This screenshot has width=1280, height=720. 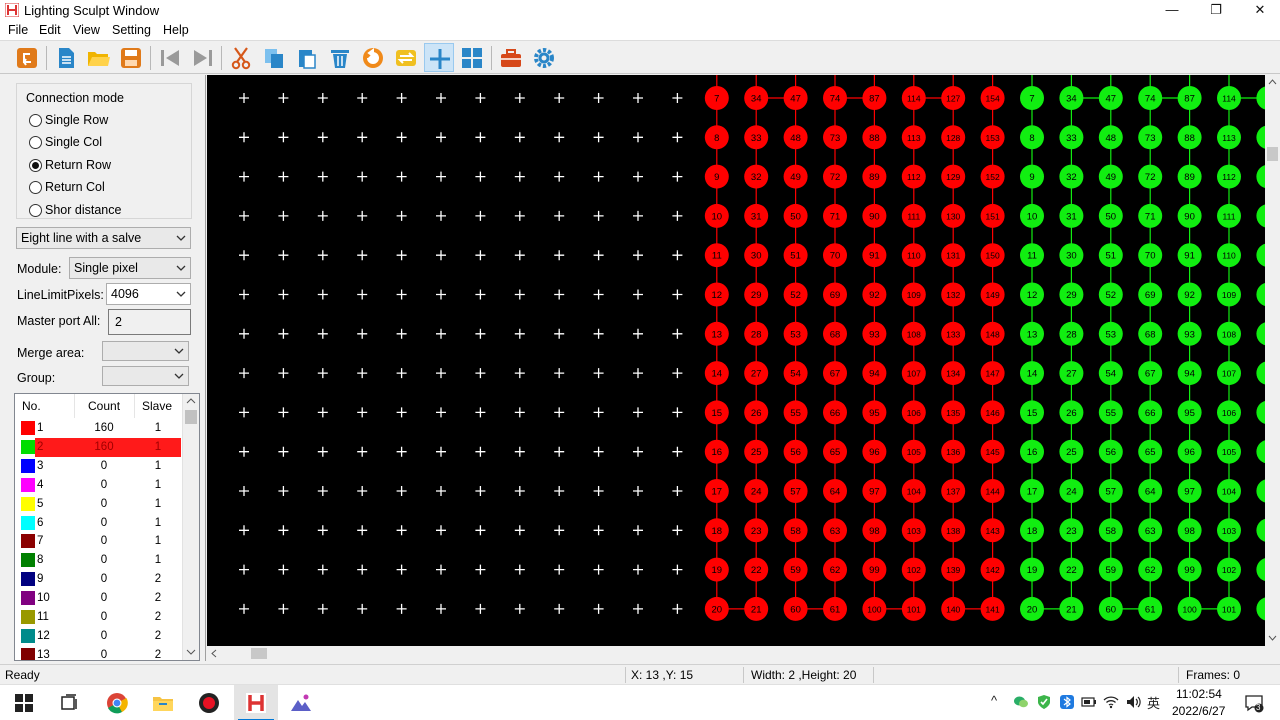 What do you see at coordinates (1133, 702) in the screenshot?
I see `volume-icon` at bounding box center [1133, 702].